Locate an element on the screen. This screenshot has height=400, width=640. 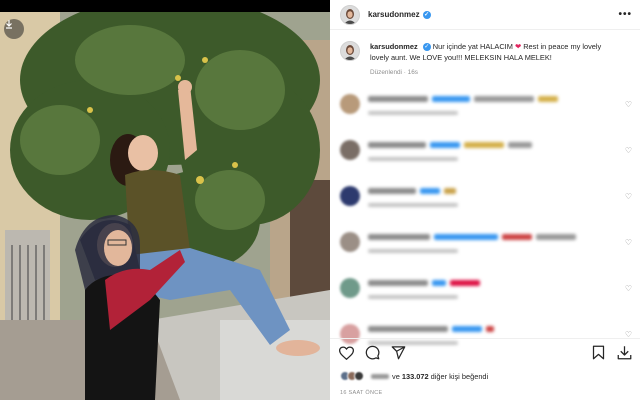
post-header: karsudonmez ✓ ••• is located at coordinates (485, 15).